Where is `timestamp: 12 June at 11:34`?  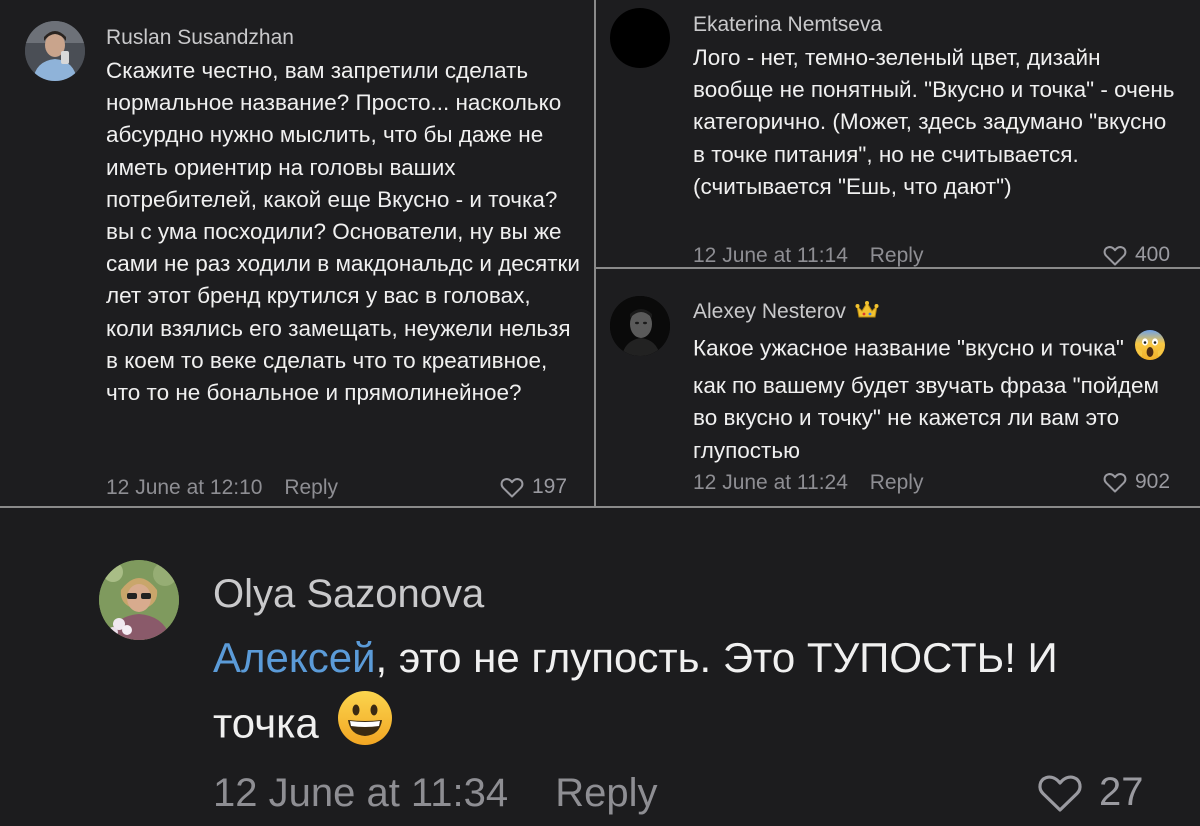
timestamp: 12 June at 11:34 is located at coordinates (361, 793).